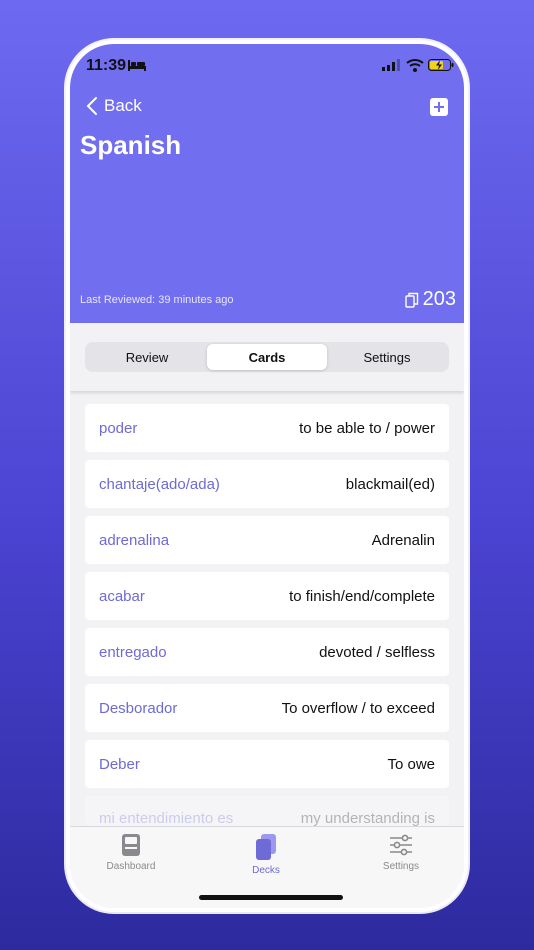 The height and width of the screenshot is (950, 534). Describe the element at coordinates (267, 652) in the screenshot. I see `card-row: entregado devoted / selfless` at that location.